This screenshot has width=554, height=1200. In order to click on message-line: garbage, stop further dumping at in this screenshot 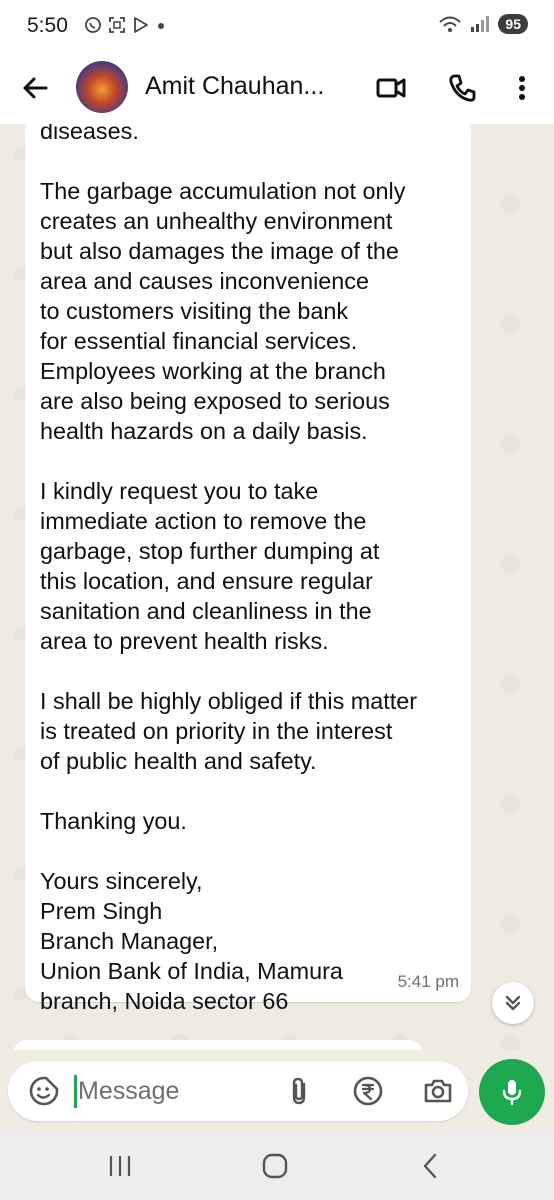, I will do `click(210, 551)`.